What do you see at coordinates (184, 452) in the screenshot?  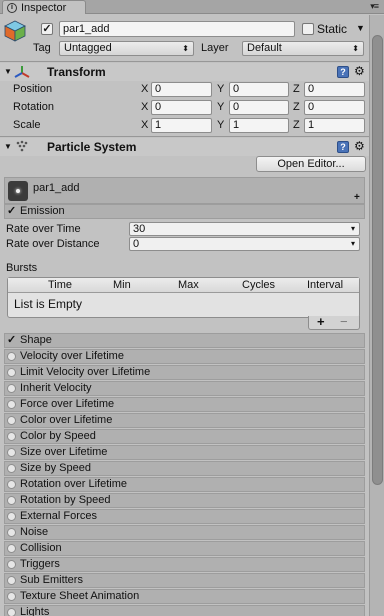 I see `module-size-over-lifetime: Size over Lifetime` at bounding box center [184, 452].